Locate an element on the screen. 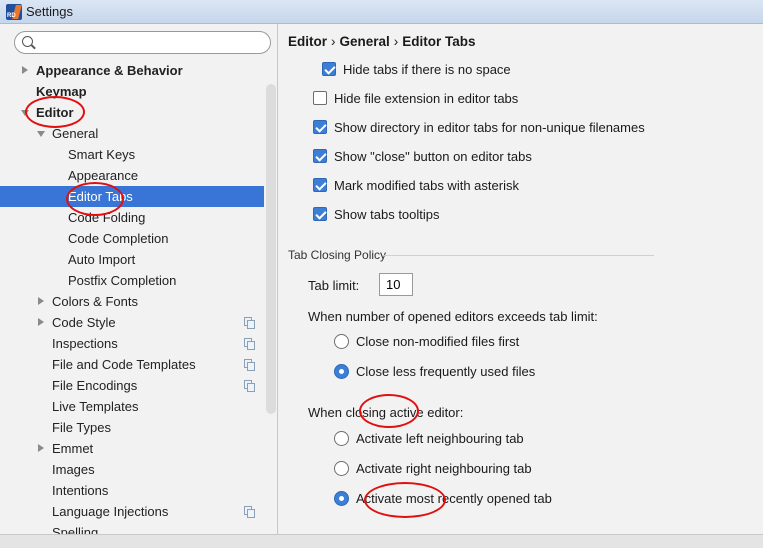 This screenshot has height=548, width=763. checkbox-label: Show "close" button on editor tabs is located at coordinates (433, 156).